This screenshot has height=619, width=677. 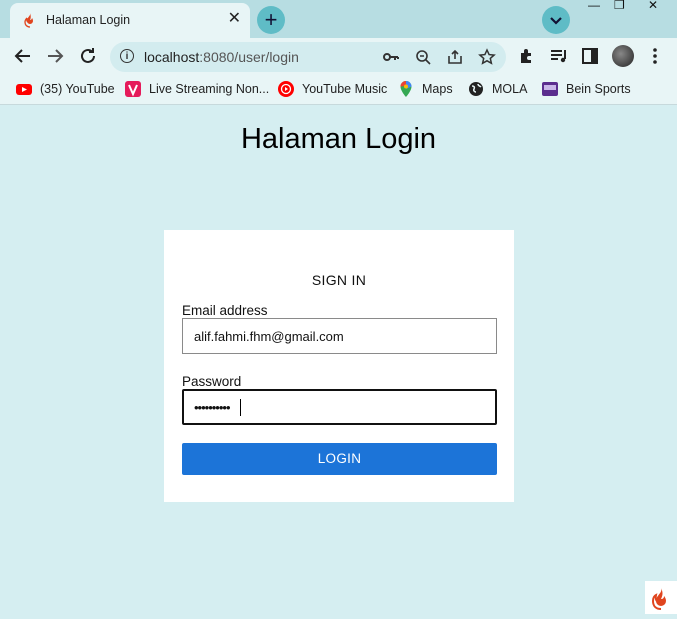 I want to click on vidio-icon, so click(x=133, y=89).